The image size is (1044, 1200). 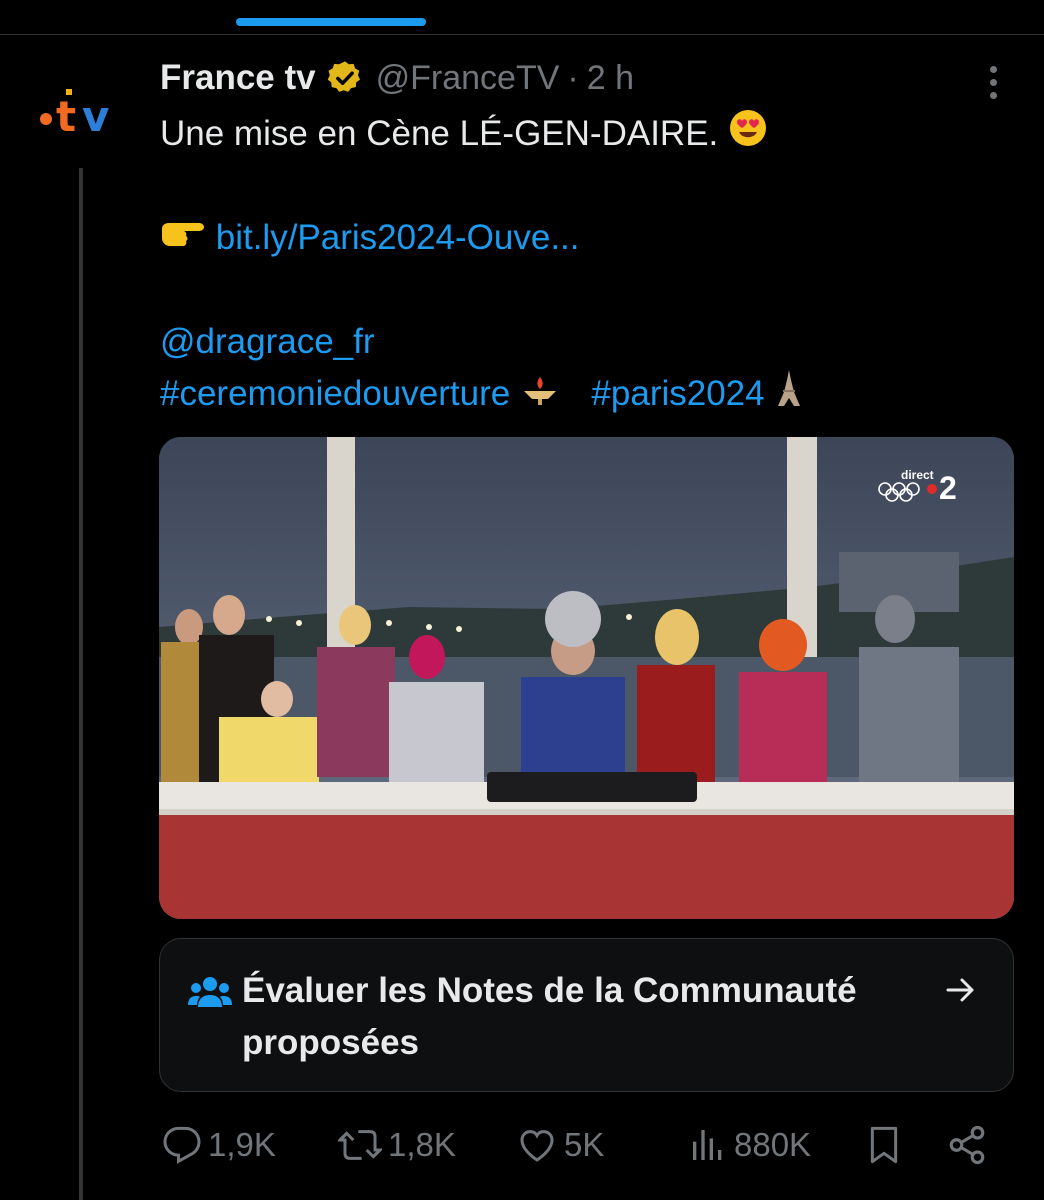 I want to click on top-divider, so click(x=522, y=34).